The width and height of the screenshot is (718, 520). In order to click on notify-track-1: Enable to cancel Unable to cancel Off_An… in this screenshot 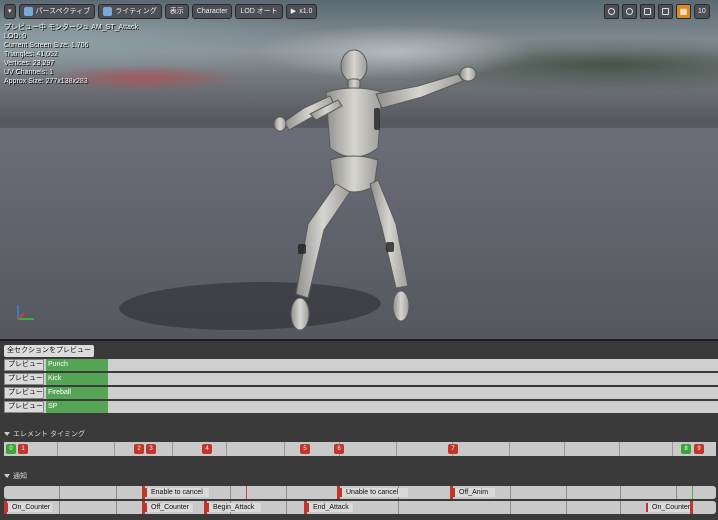, I will do `click(360, 492)`.